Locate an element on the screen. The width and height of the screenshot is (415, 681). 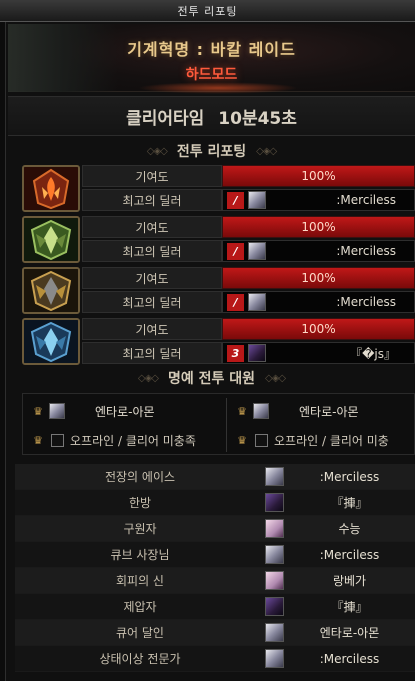
report-section-header: ◇◈◇ 전투 리포팅 ◇◈◇ is located at coordinates (211, 151).